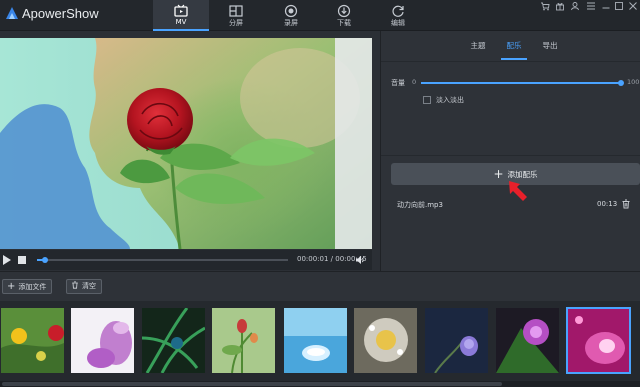 Image resolution: width=640 pixels, height=387 pixels. Describe the element at coordinates (450, 100) in the screenshot. I see `fade-label: 淡入淡出` at that location.